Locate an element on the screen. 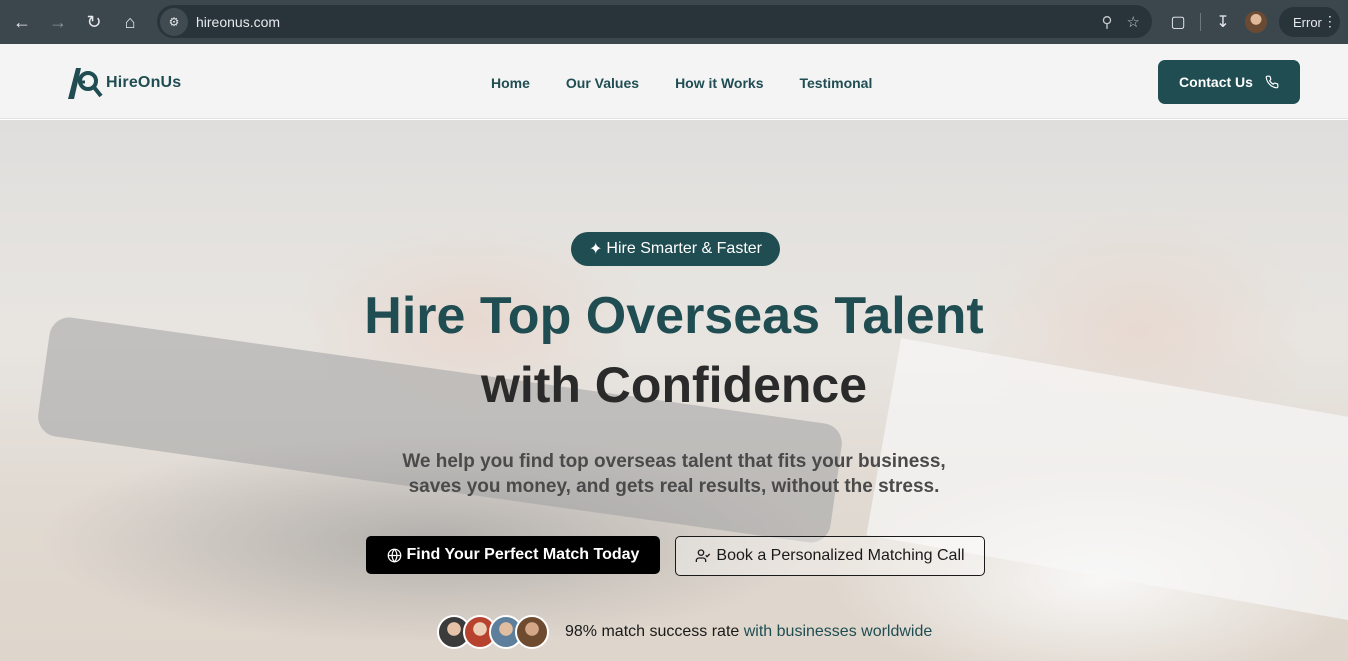 Image resolution: width=1348 pixels, height=661 pixels. profile-error-chip: Error ⋮ is located at coordinates (1309, 22).